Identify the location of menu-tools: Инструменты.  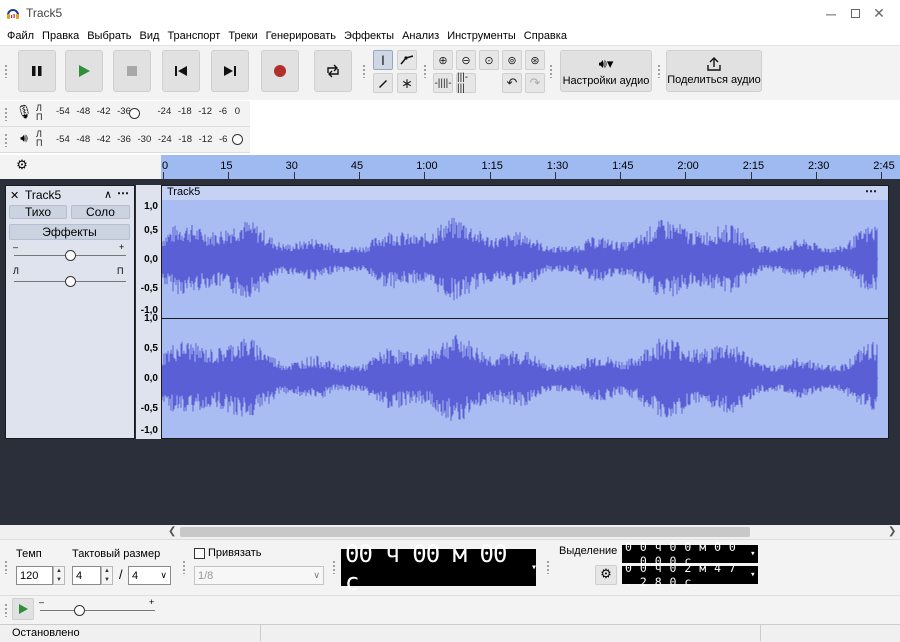
(481, 36).